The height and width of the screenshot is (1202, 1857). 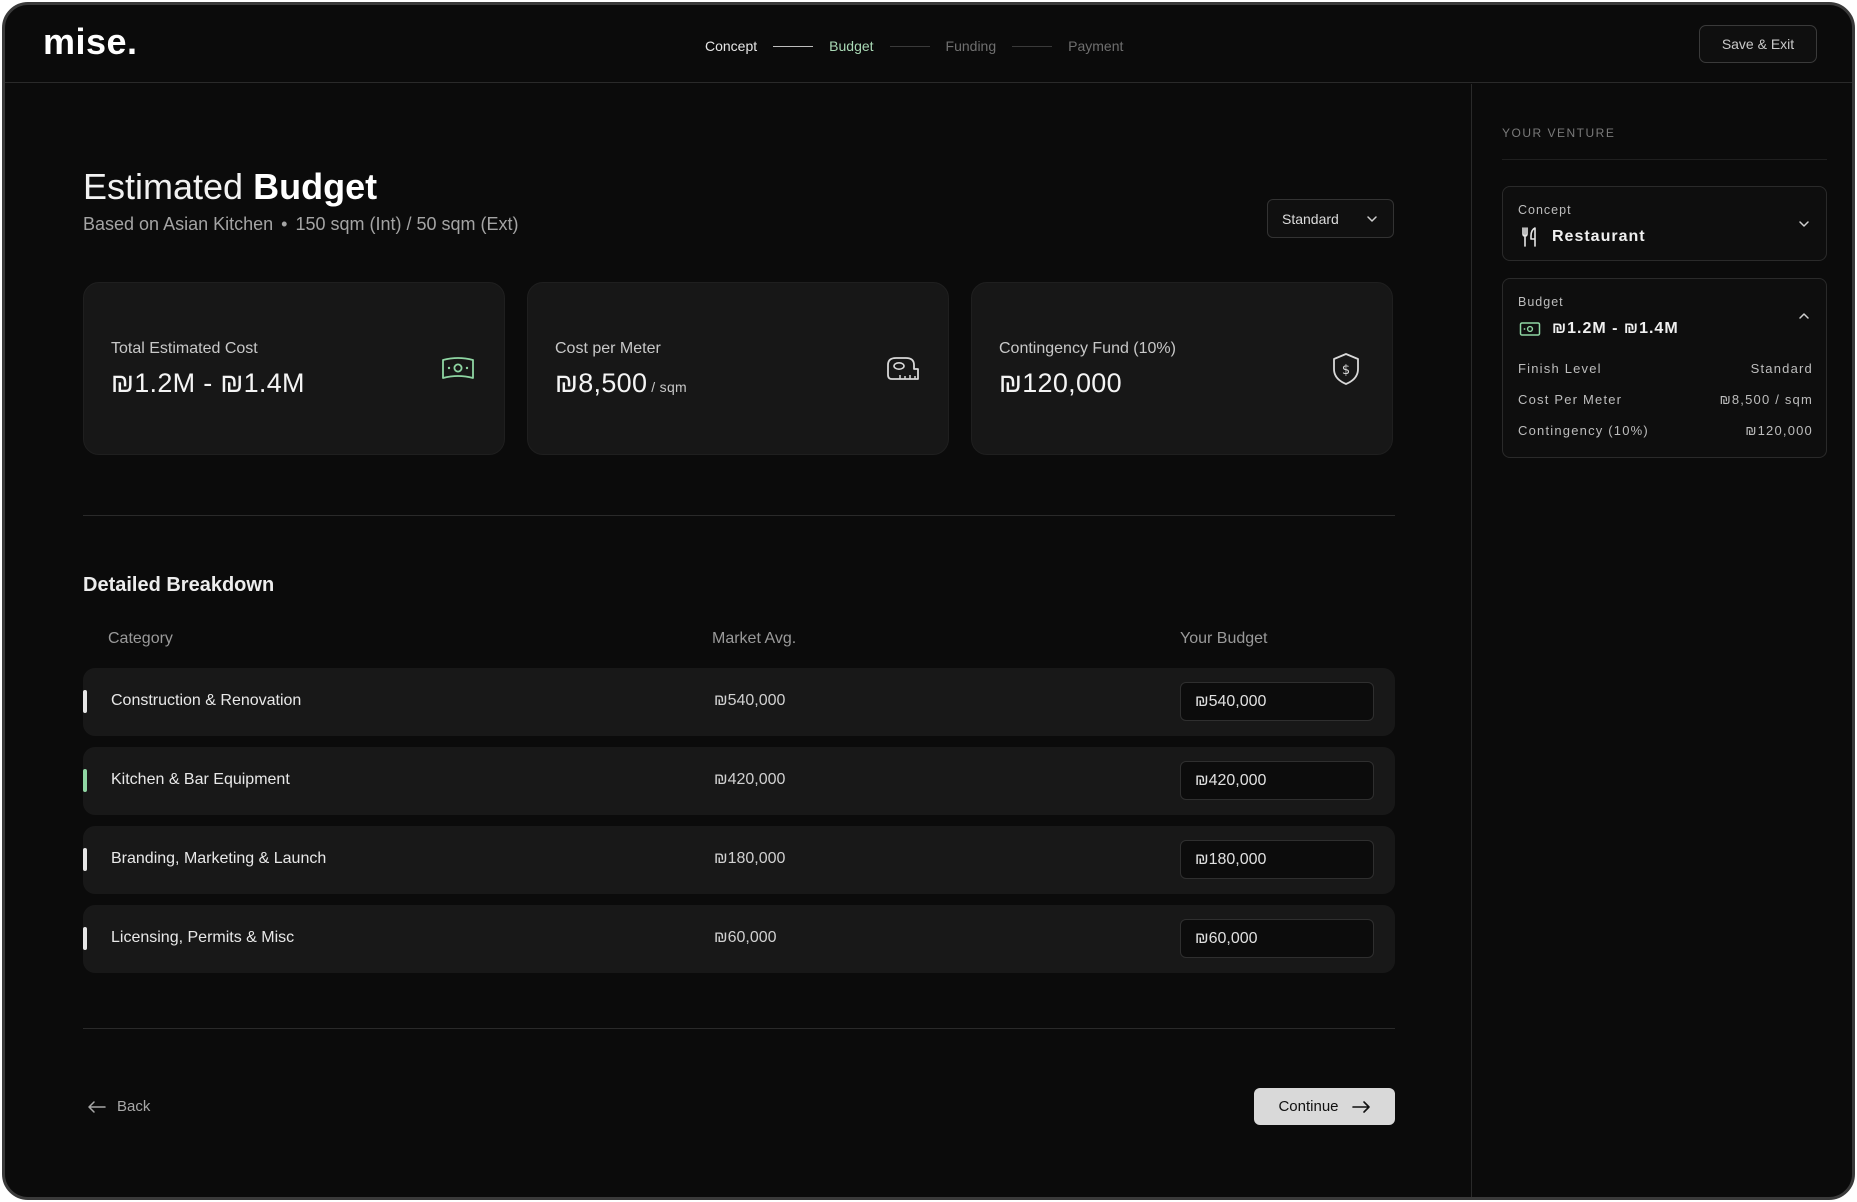 I want to click on subtitle-concept: Based on Asian Kitchen, so click(x=178, y=224).